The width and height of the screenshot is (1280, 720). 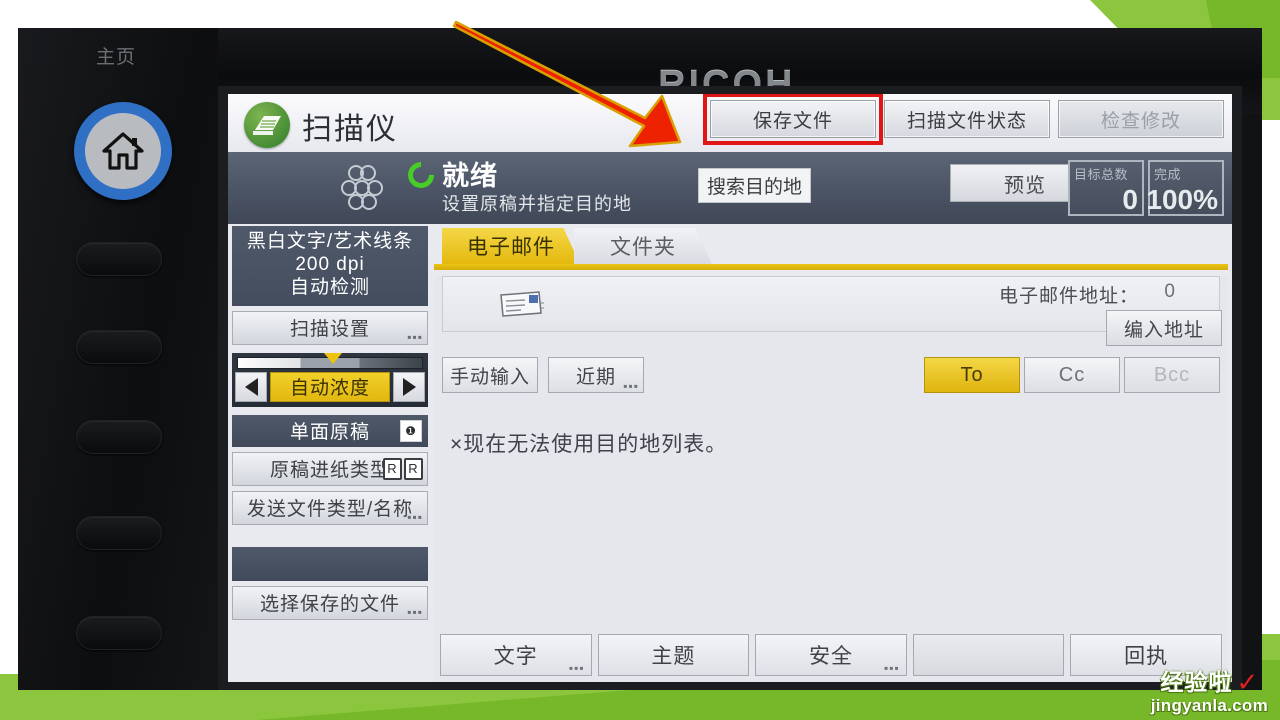 What do you see at coordinates (522, 304) in the screenshot?
I see `envelope-icon` at bounding box center [522, 304].